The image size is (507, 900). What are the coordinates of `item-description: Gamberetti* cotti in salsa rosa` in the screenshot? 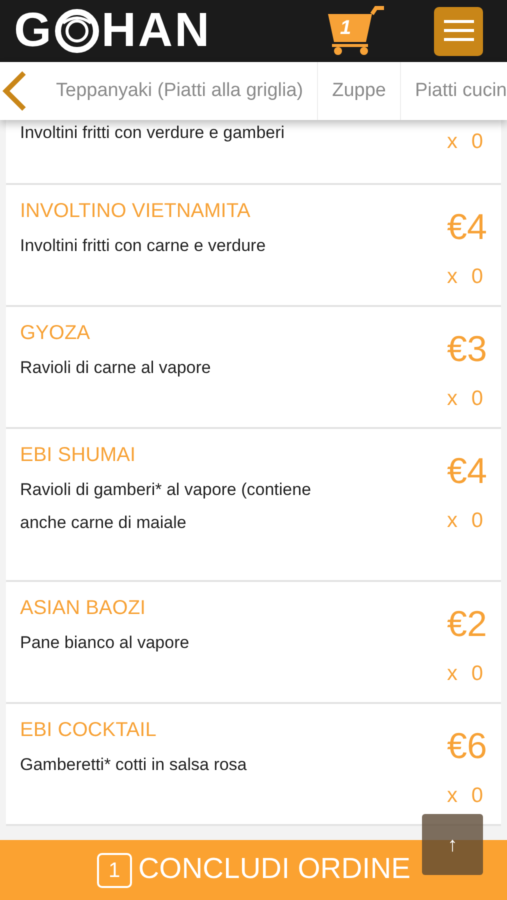 It's located at (134, 765).